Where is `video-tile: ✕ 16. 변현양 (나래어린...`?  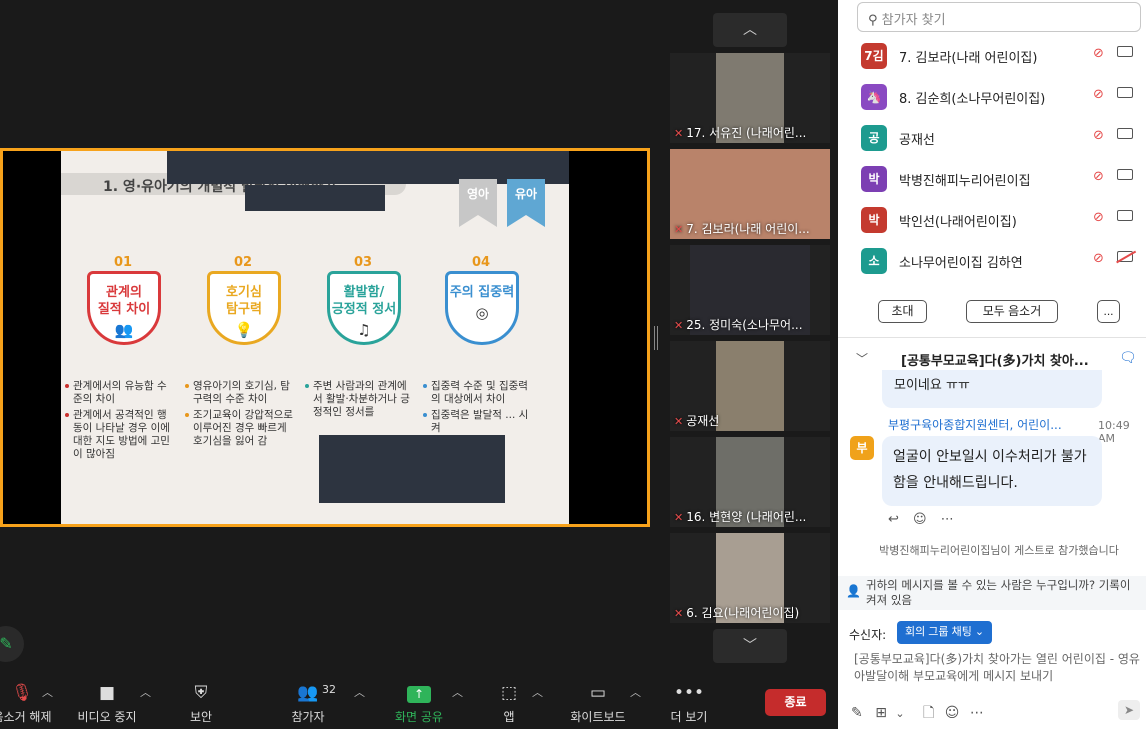 video-tile: ✕ 16. 변현양 (나래어린... is located at coordinates (750, 482).